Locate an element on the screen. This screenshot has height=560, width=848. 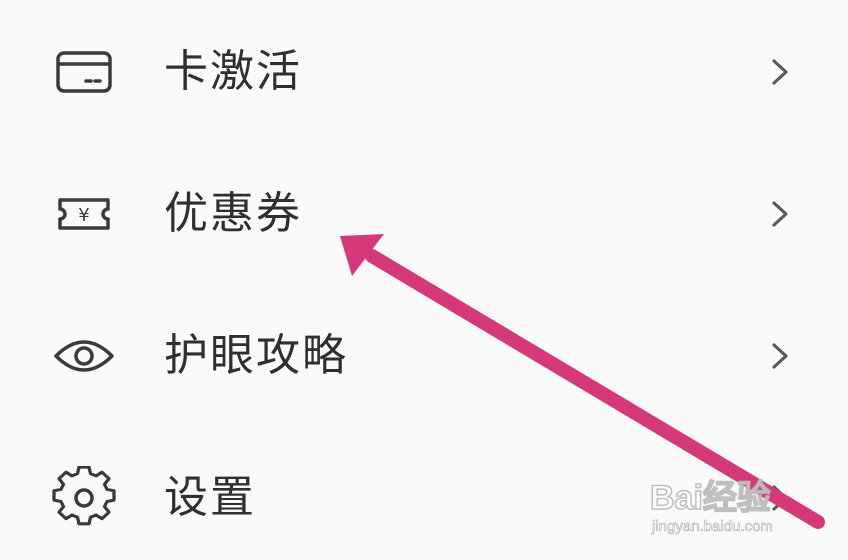
menu-item-label: 优惠券 is located at coordinates (233, 213).